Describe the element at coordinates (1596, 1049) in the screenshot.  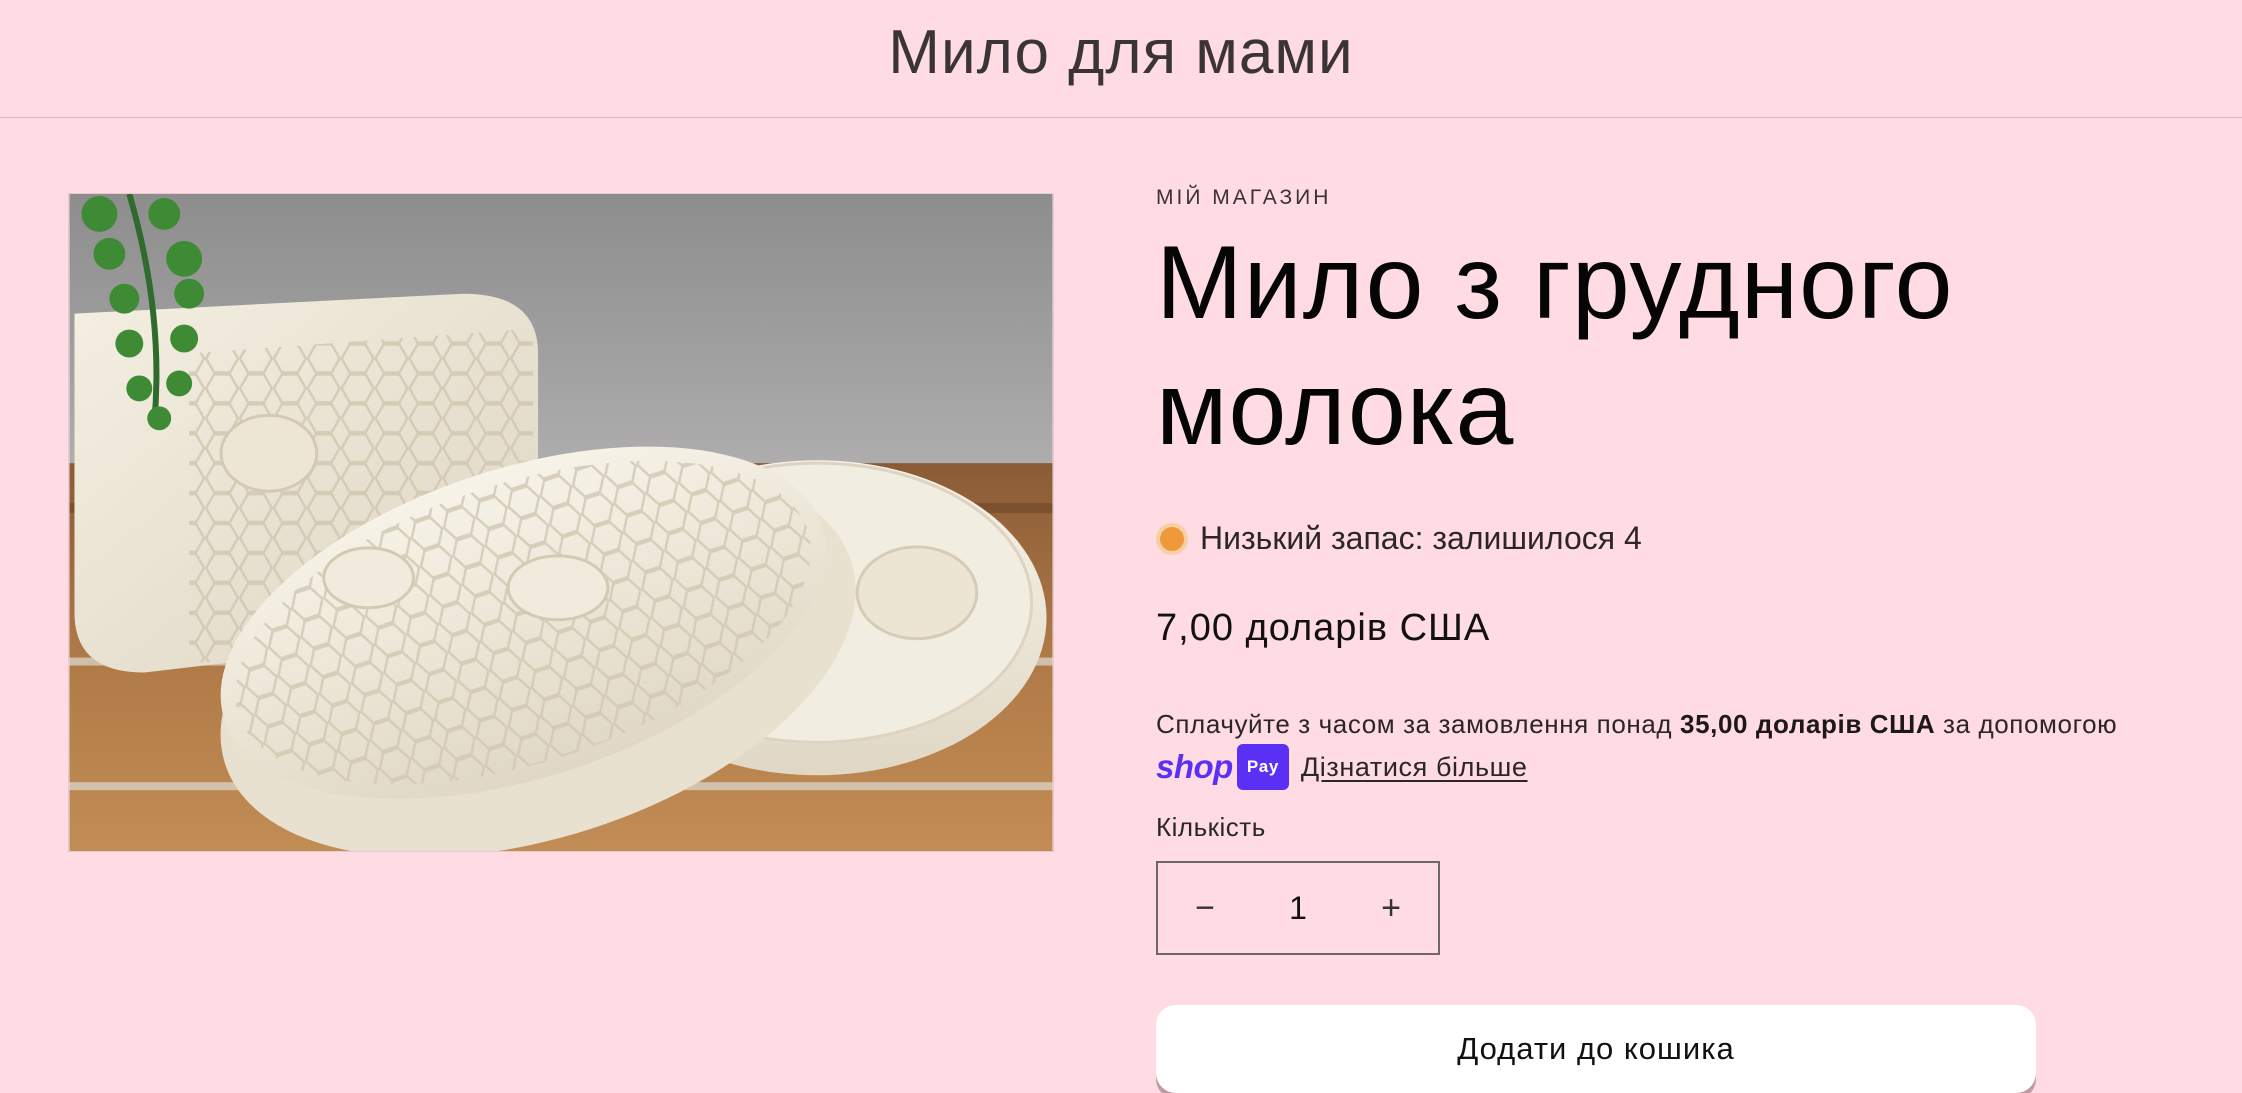
I see `add-to-cart-button: Додати до кошика` at that location.